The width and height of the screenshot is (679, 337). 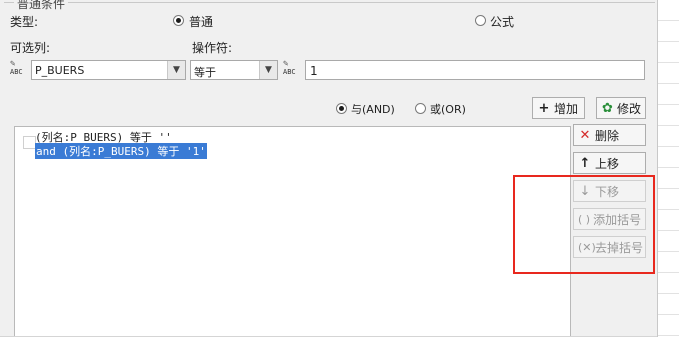 I want to click on type-normal-label: 普通, so click(x=201, y=21).